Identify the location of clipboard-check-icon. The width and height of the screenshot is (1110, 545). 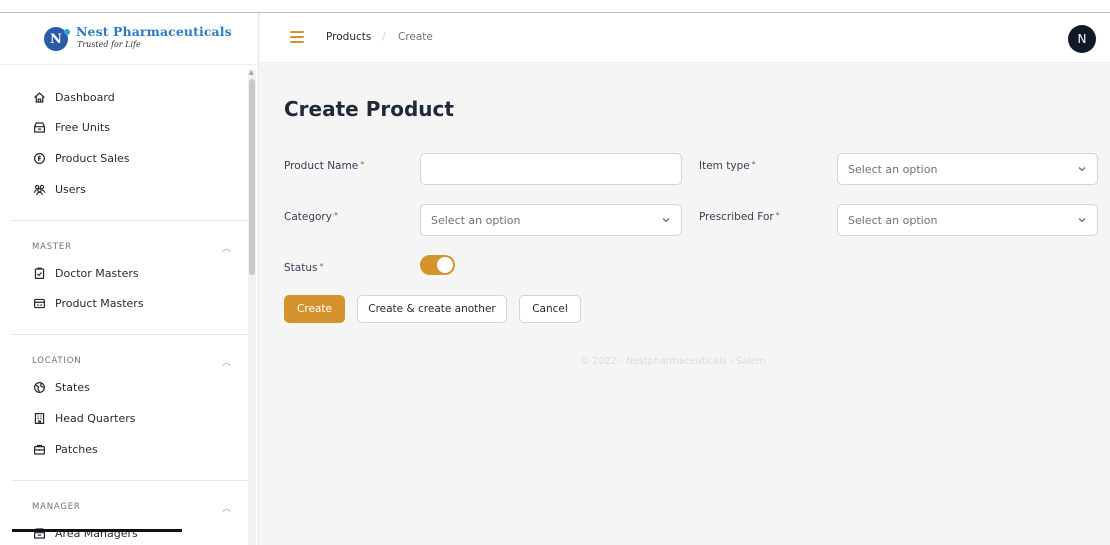
(39, 273).